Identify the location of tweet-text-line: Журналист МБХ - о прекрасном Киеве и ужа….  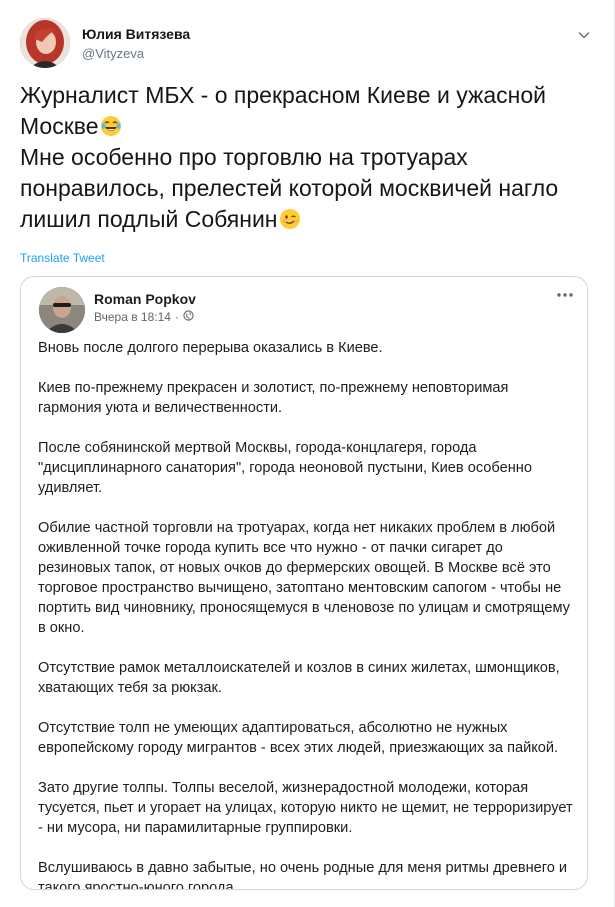
(283, 95).